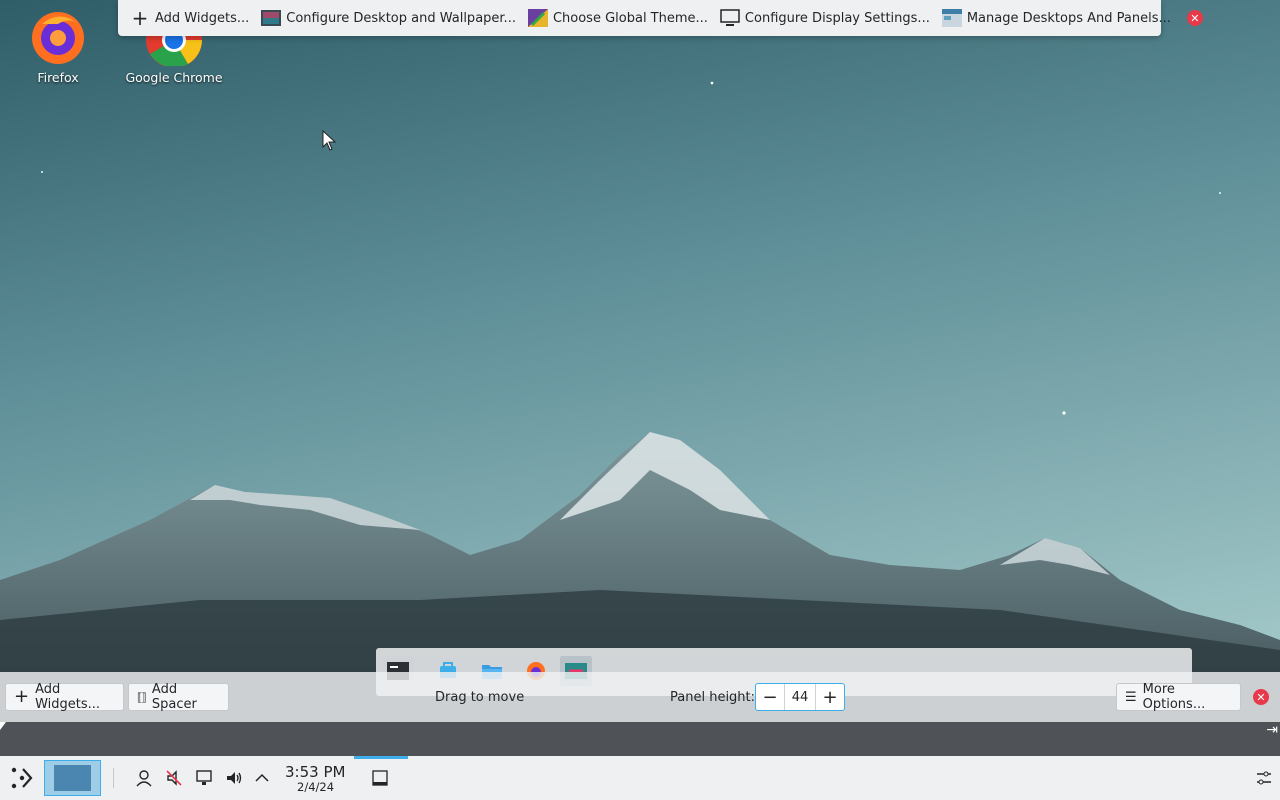 This screenshot has width=1280, height=800. Describe the element at coordinates (1264, 778) in the screenshot. I see `panel-configure-icon` at that location.